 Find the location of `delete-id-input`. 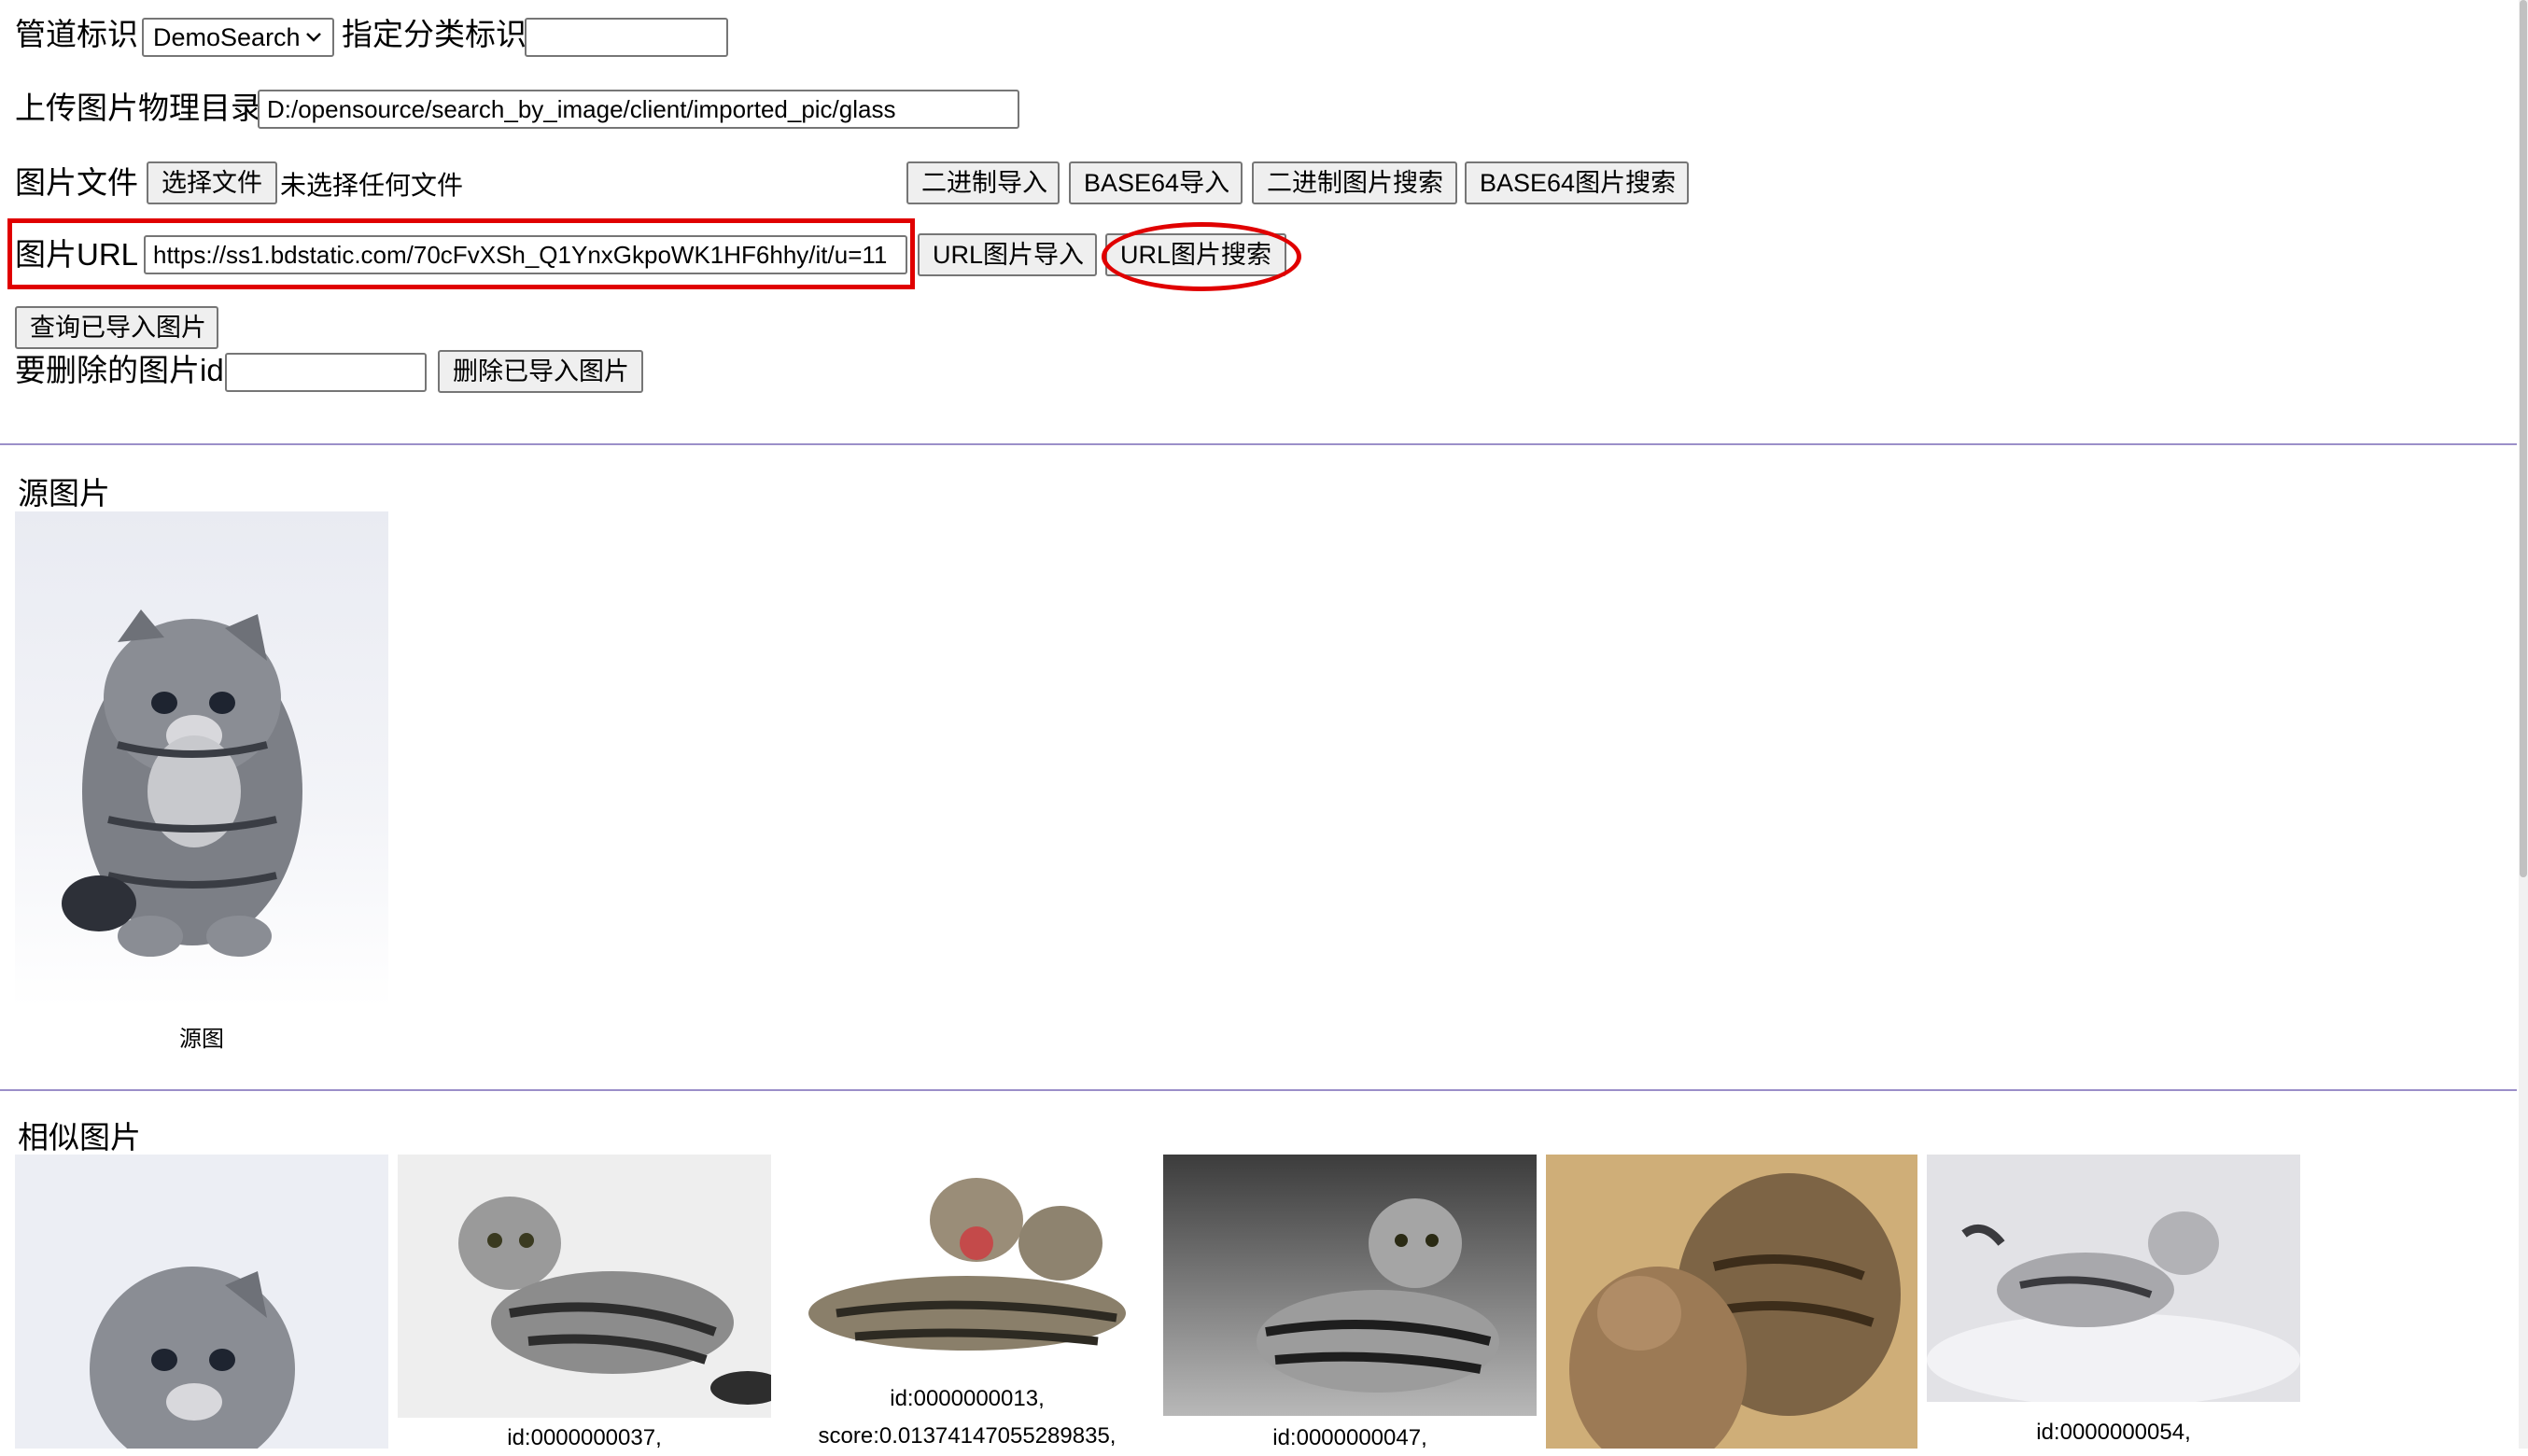

delete-id-input is located at coordinates (326, 372).